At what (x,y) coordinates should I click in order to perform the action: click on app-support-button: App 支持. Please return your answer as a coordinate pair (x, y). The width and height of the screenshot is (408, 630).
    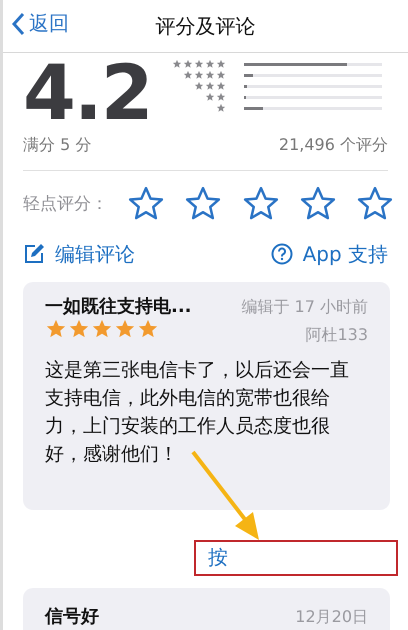
    Looking at the image, I should click on (329, 254).